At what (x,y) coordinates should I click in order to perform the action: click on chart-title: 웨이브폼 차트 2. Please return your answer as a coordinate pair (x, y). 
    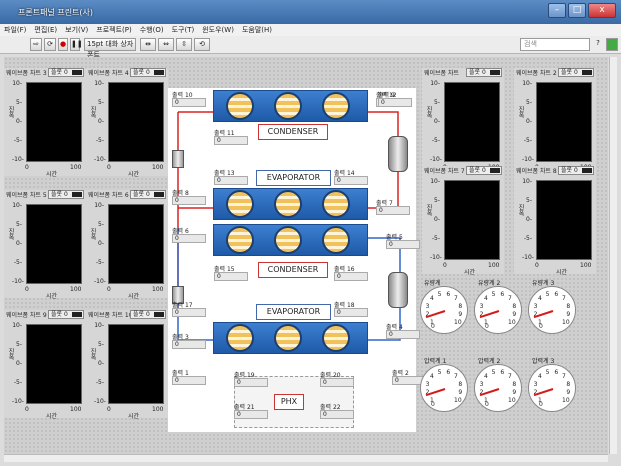
    Looking at the image, I should click on (536, 73).